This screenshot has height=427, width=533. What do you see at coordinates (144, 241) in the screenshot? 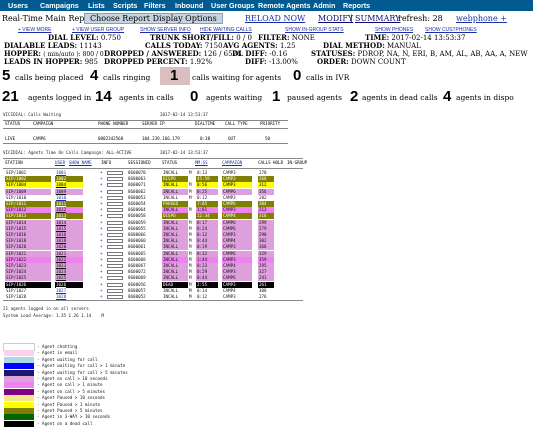
I see `agent-row: SIP/1018 1018 8600060 INCALL M 0:44 CAMP4 302 +` at bounding box center [144, 241].